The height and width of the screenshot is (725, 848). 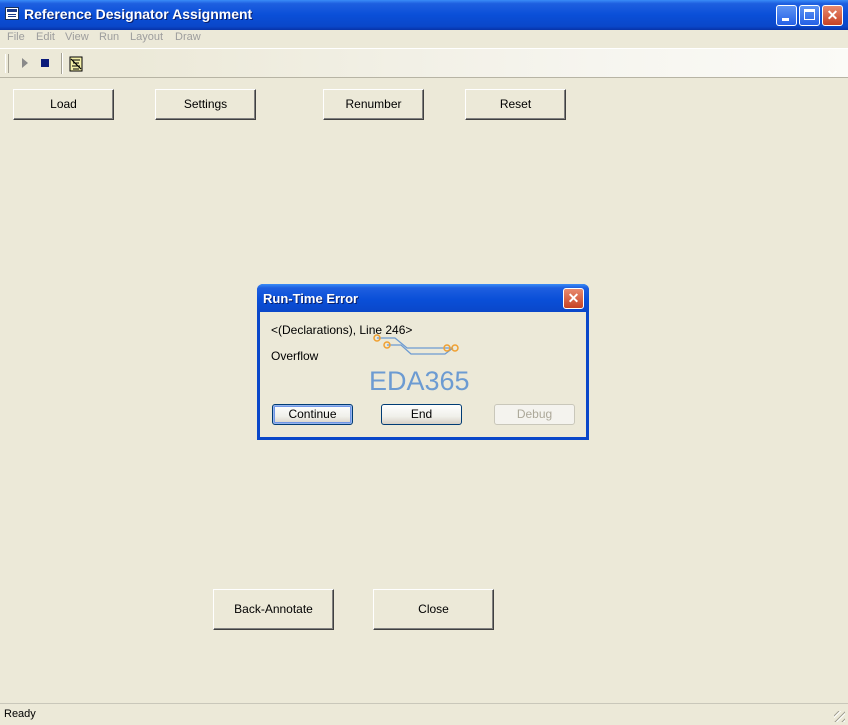 What do you see at coordinates (424, 15) in the screenshot?
I see `title-bar: Reference Designator Assignment ✕` at bounding box center [424, 15].